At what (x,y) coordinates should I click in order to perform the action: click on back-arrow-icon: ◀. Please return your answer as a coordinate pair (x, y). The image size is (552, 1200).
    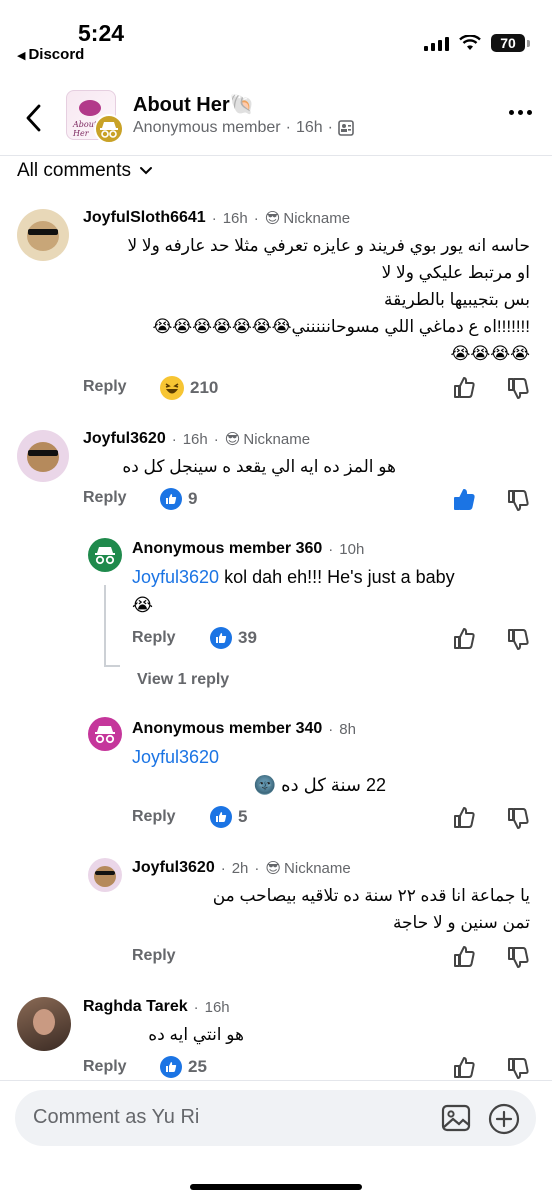
    Looking at the image, I should click on (21, 56).